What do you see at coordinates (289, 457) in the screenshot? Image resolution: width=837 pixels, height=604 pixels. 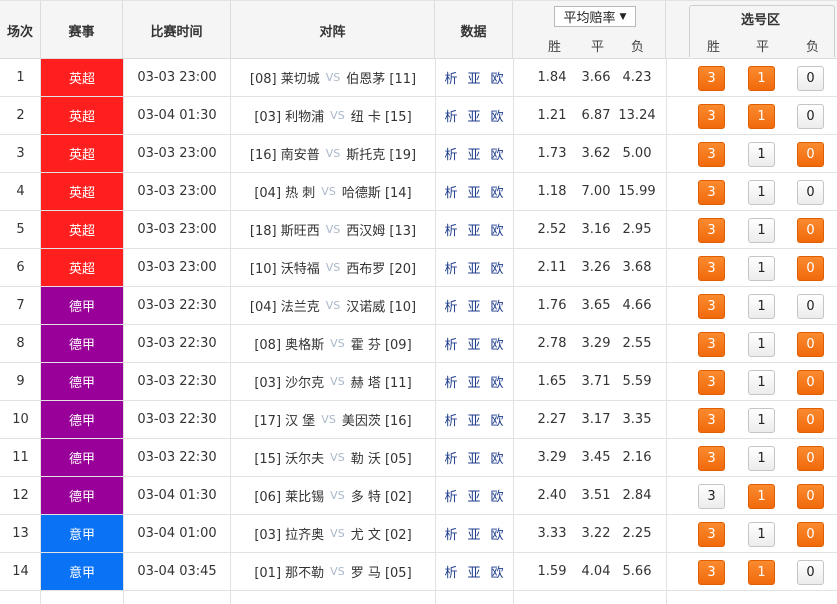 I see `home-team: [15] 沃尔夫` at bounding box center [289, 457].